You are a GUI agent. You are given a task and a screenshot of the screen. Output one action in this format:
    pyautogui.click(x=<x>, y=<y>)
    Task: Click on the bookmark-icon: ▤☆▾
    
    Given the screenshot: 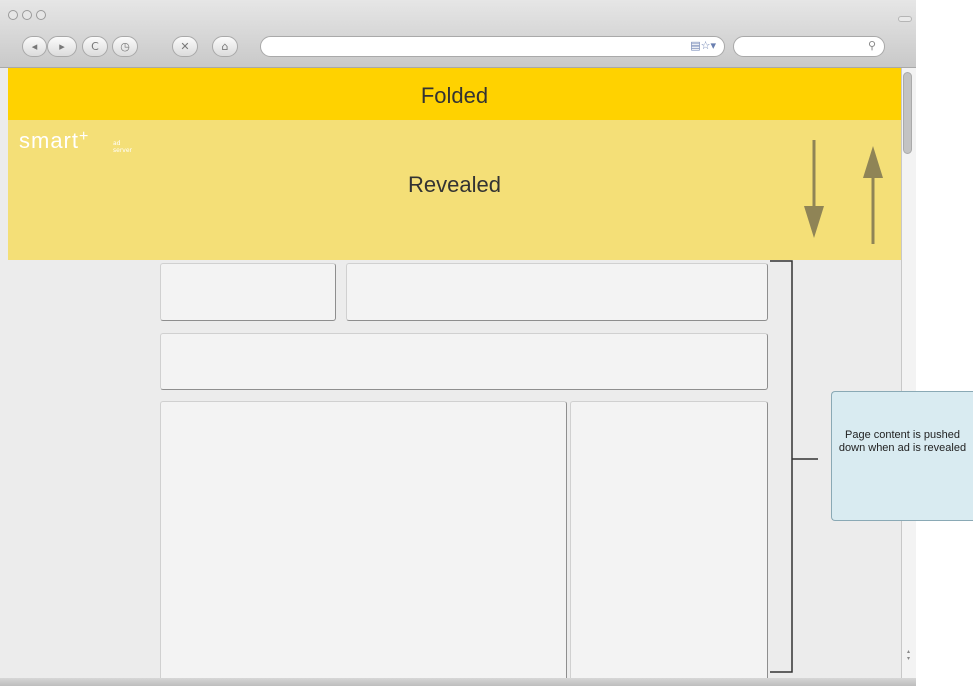 What is the action you would take?
    pyautogui.click(x=703, y=45)
    